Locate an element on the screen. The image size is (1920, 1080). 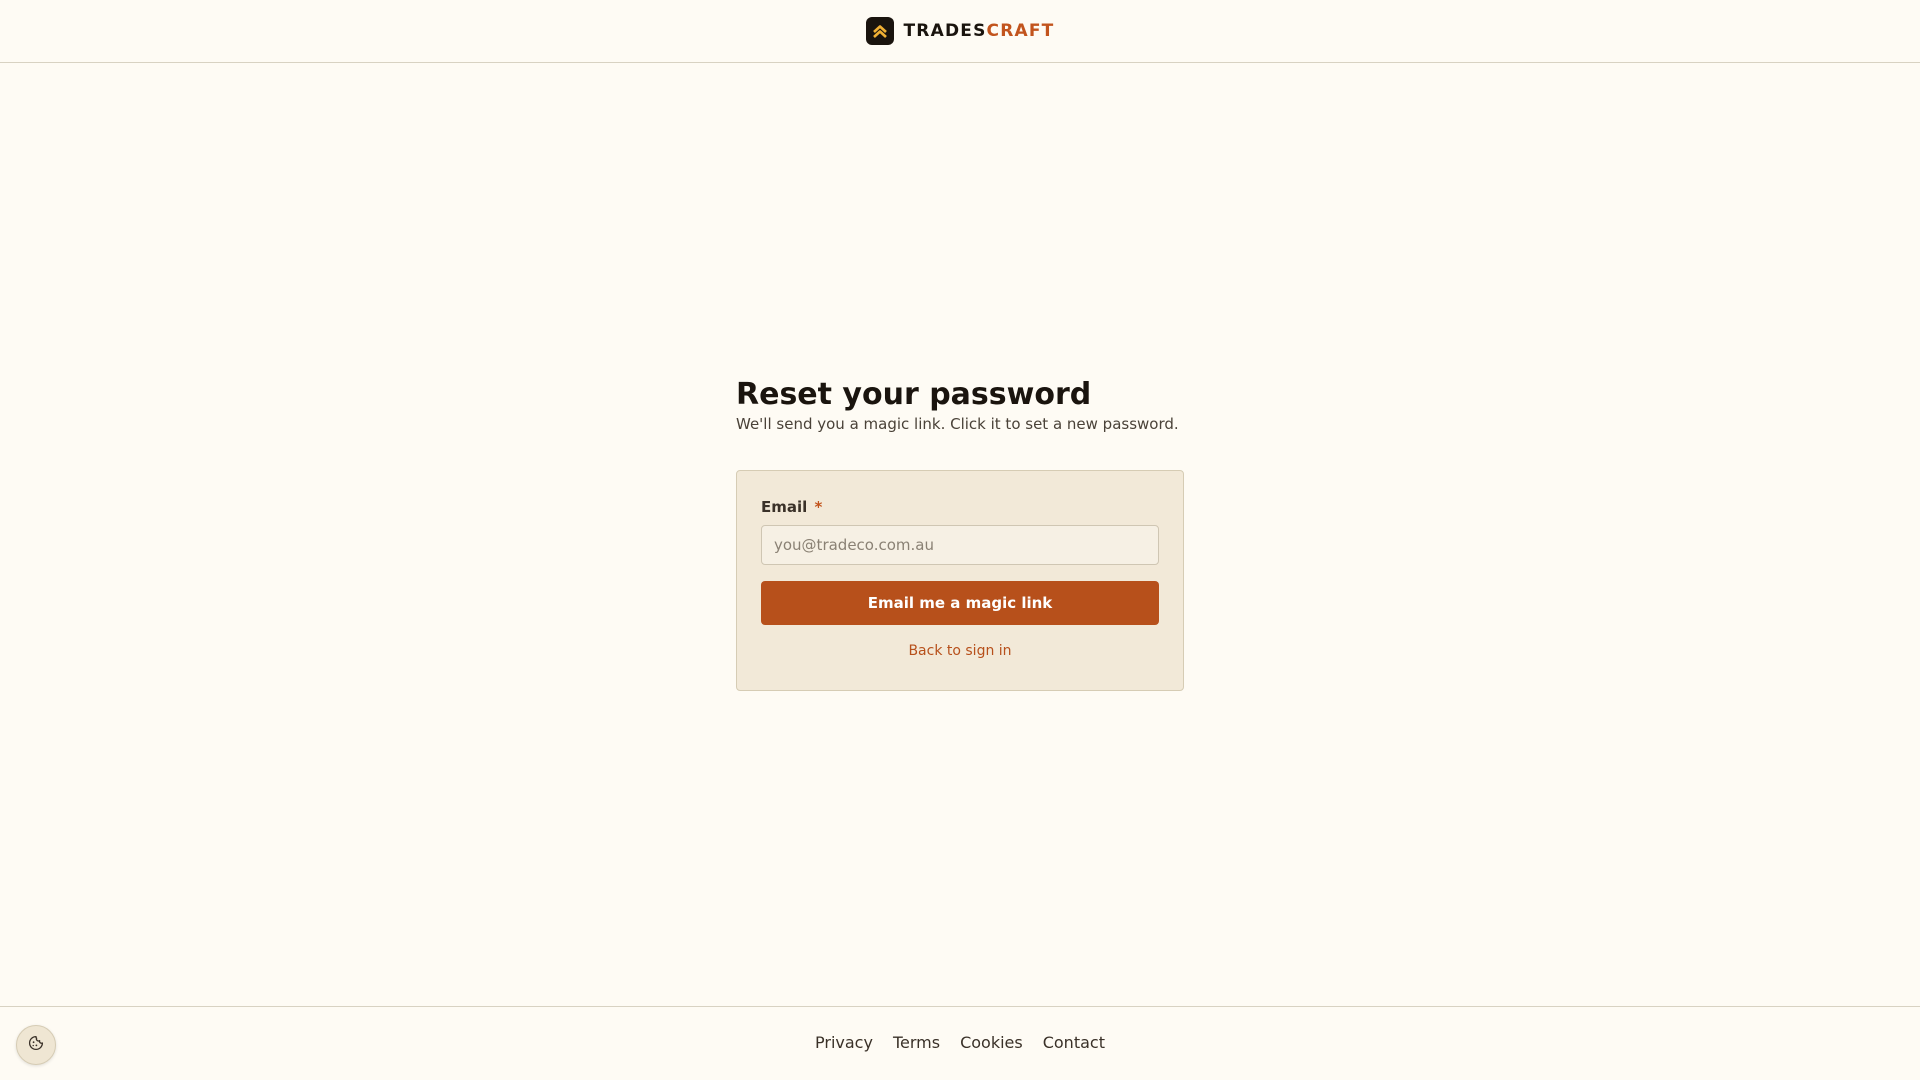
site-footer: Privacy Terms Cookies Contact is located at coordinates (960, 1043).